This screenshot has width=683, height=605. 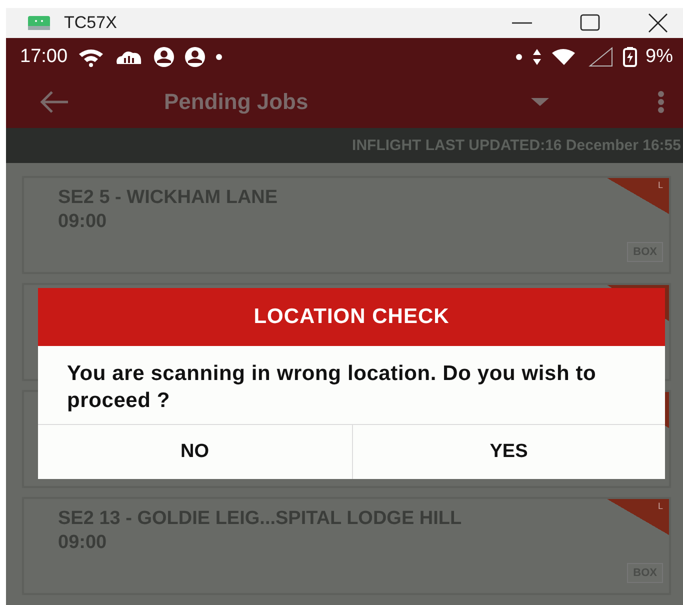 I want to click on data-arrows-icon, so click(x=537, y=57).